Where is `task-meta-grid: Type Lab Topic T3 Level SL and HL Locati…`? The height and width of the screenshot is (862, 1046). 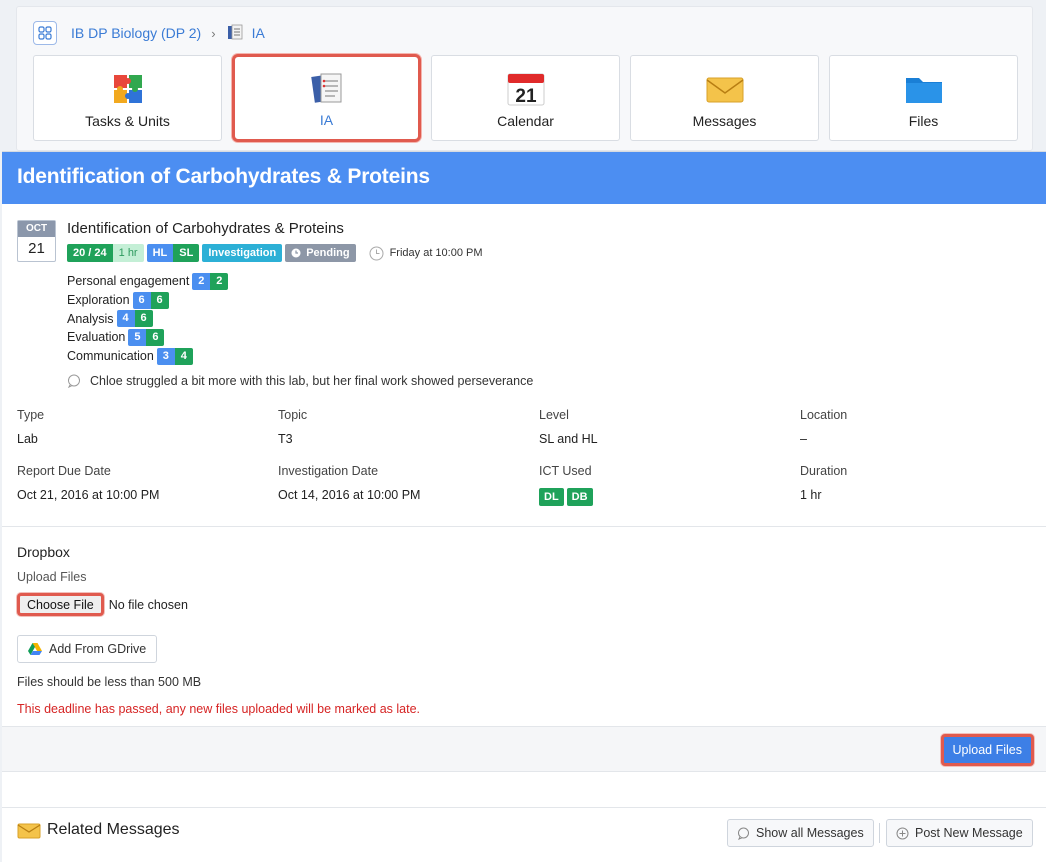 task-meta-grid: Type Lab Topic T3 Level SL and HL Locati… is located at coordinates (527, 457).